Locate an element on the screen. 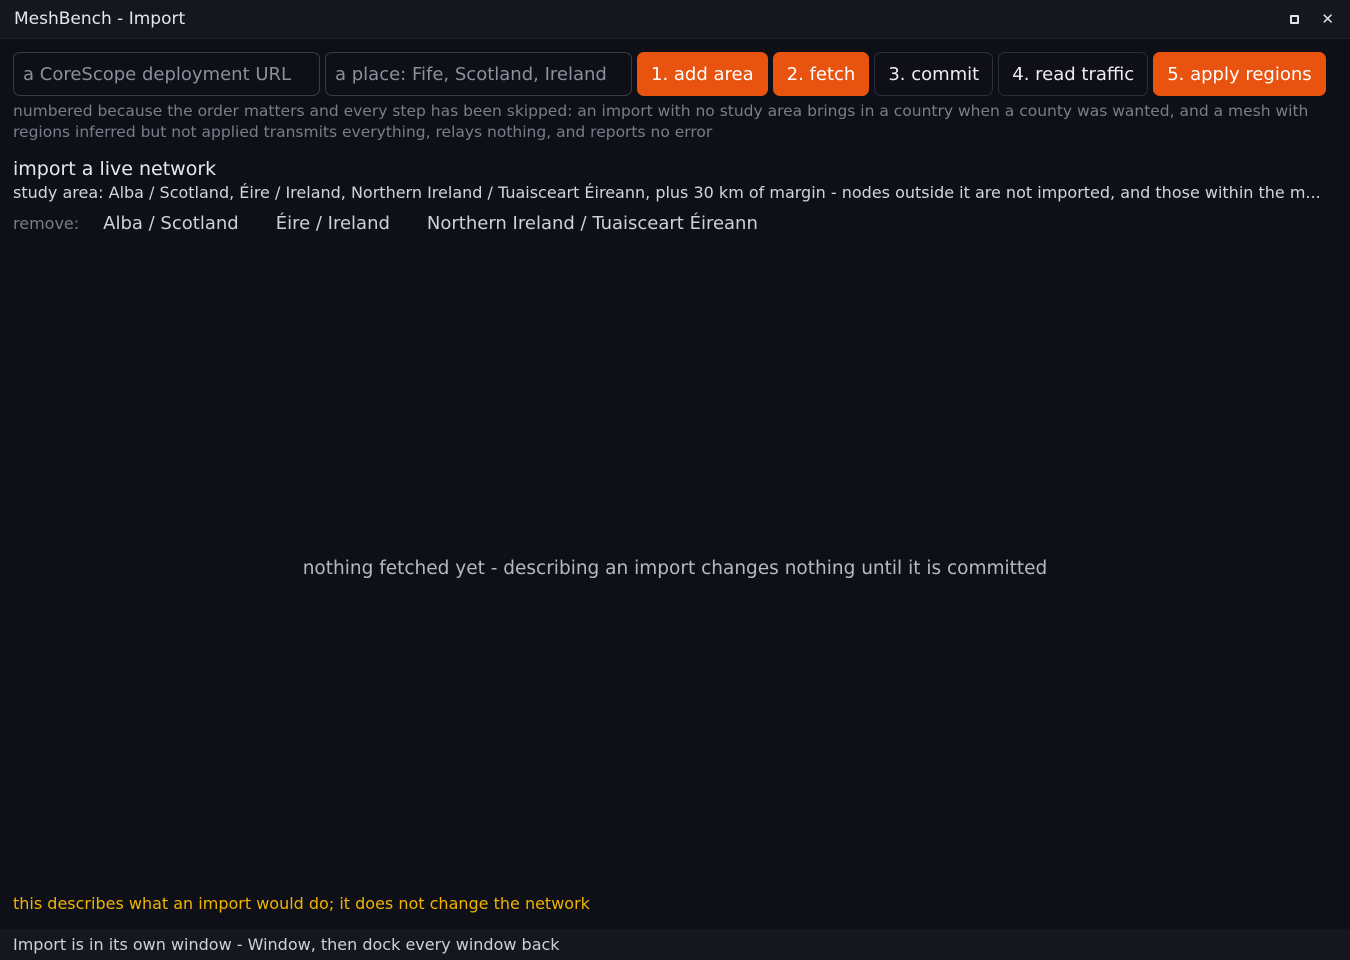 This screenshot has height=960, width=1350. read-traffic-button: 4. read traffic is located at coordinates (1073, 74).